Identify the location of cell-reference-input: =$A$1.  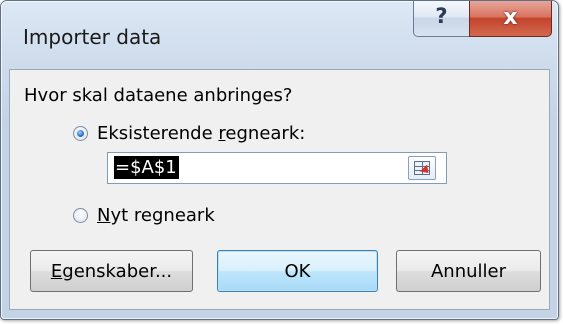
(277, 168).